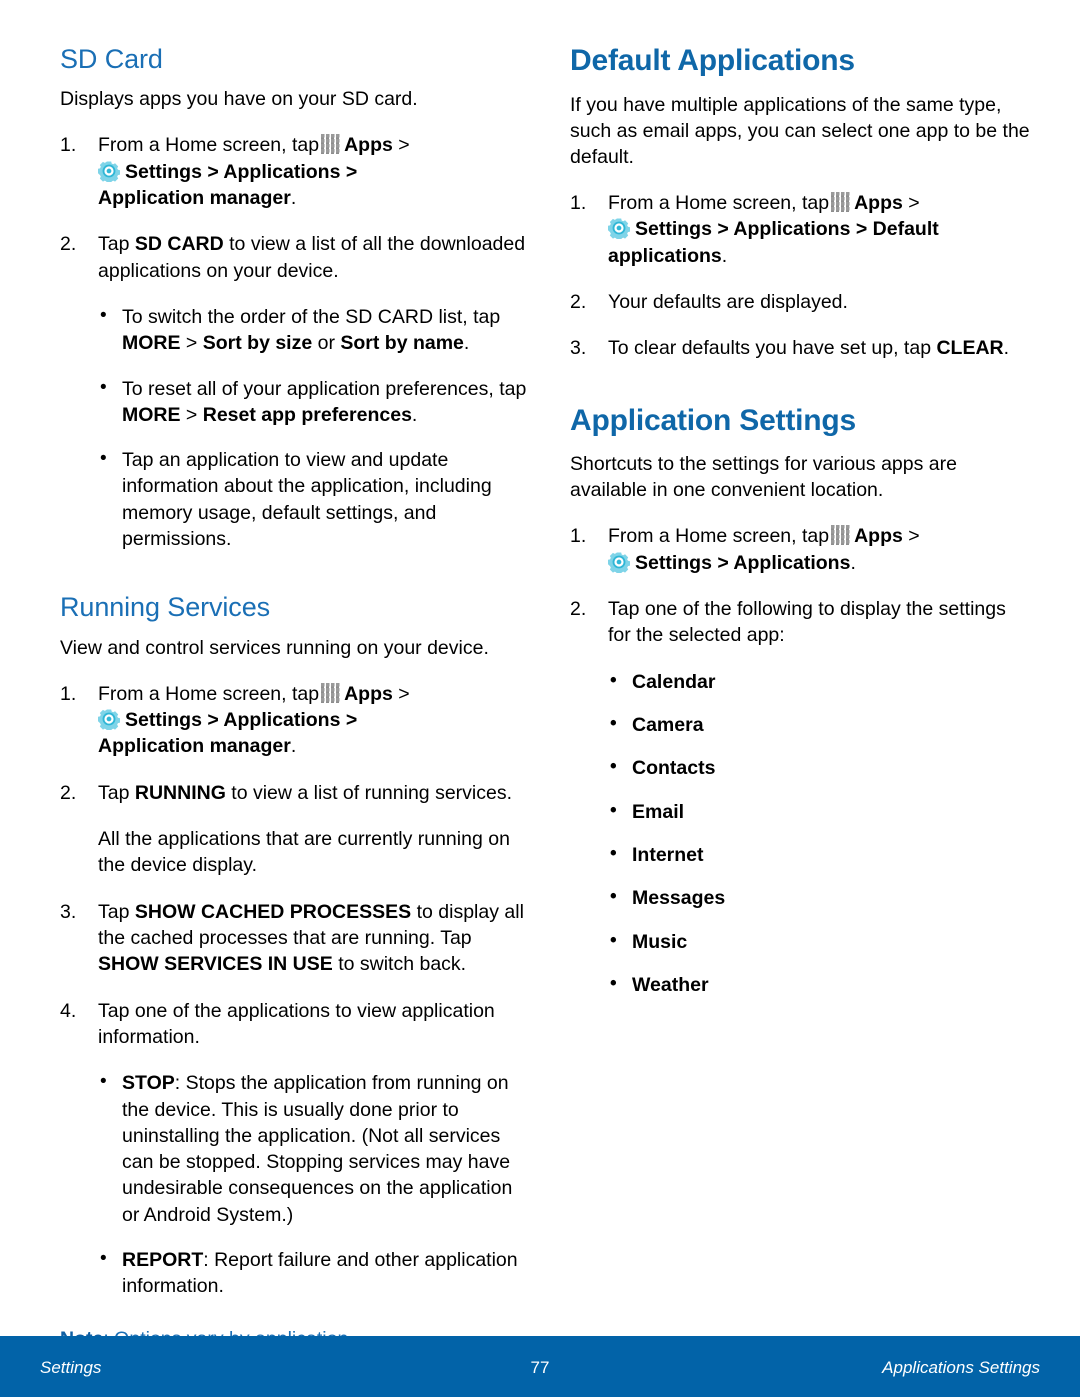 The height and width of the screenshot is (1397, 1080). I want to click on step3-pre: Tap, so click(114, 911).